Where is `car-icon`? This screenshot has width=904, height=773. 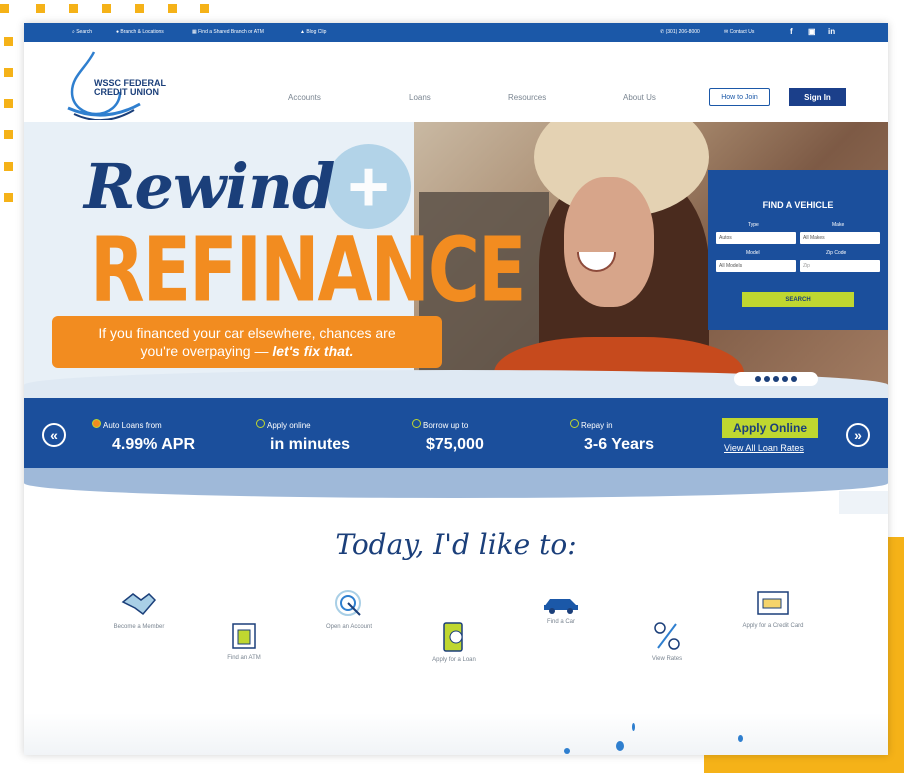
car-icon is located at coordinates (561, 606).